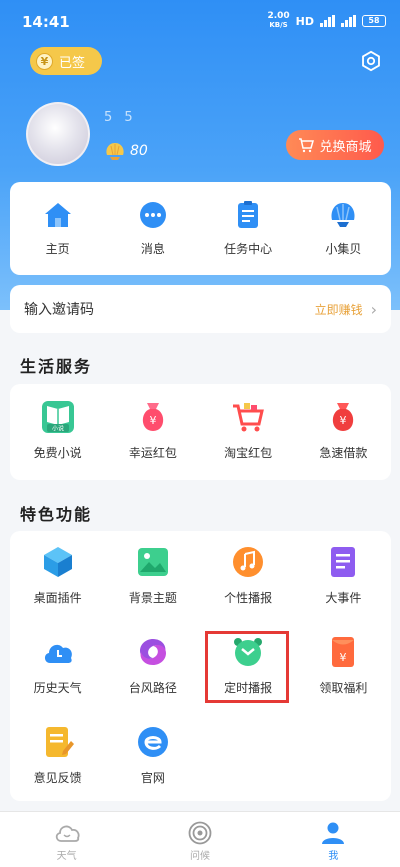  Describe the element at coordinates (46, 22) in the screenshot. I see `status-time: 14:41` at that location.